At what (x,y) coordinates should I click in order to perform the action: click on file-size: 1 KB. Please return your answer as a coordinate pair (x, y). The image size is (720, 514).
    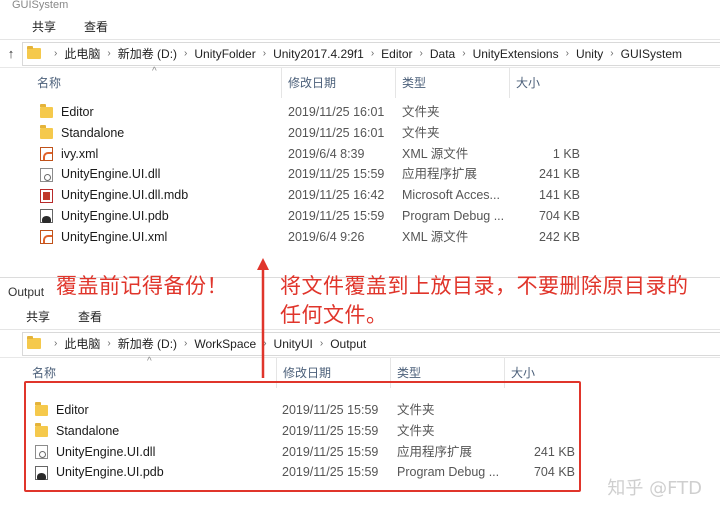
    Looking at the image, I should click on (566, 153).